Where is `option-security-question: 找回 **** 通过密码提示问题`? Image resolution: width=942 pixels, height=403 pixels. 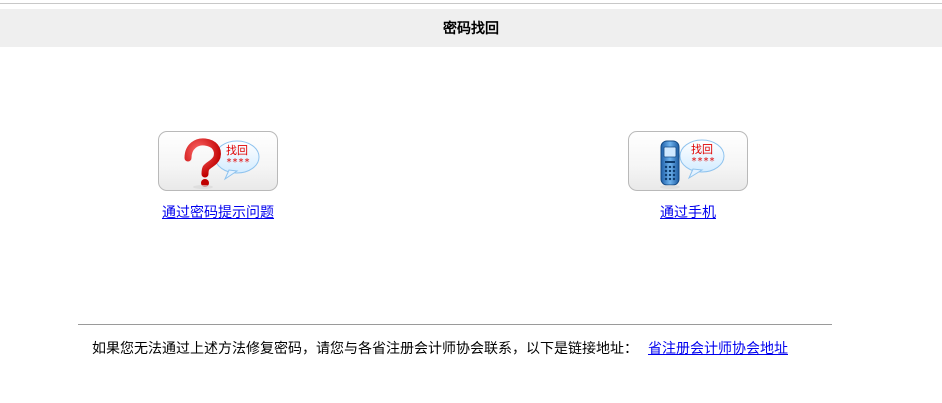 option-security-question: 找回 **** 通过密码提示问题 is located at coordinates (218, 181).